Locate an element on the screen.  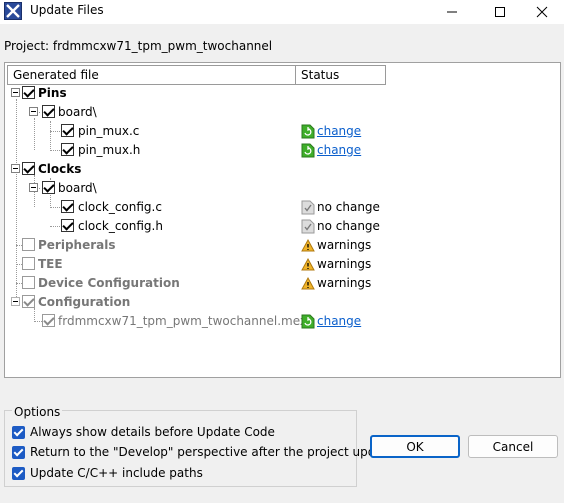
cancel-button: Cancel is located at coordinates (513, 446).